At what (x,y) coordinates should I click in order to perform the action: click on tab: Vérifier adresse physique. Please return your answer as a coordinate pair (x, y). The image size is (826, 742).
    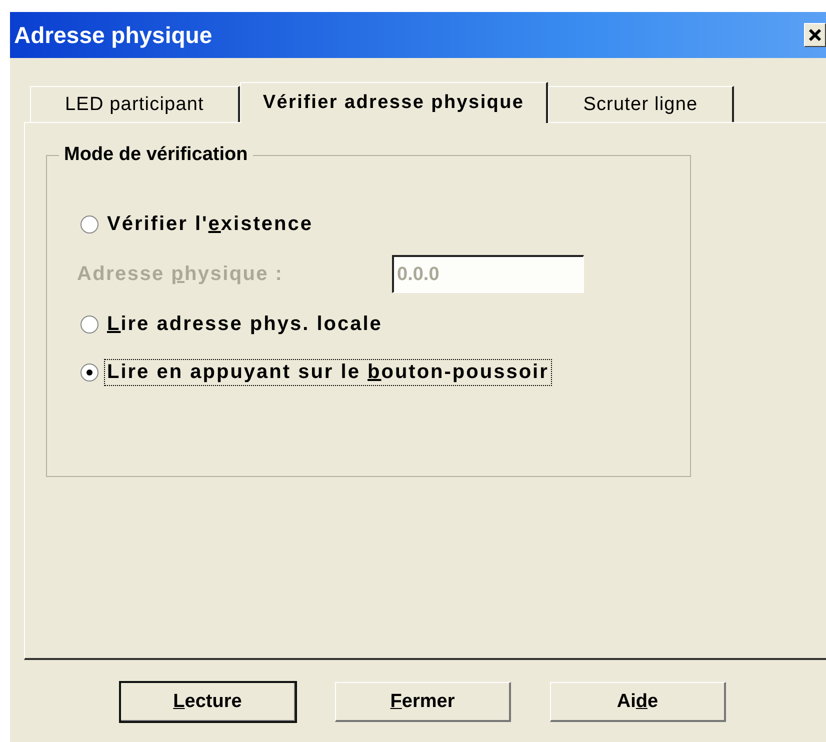
    Looking at the image, I should click on (394, 102).